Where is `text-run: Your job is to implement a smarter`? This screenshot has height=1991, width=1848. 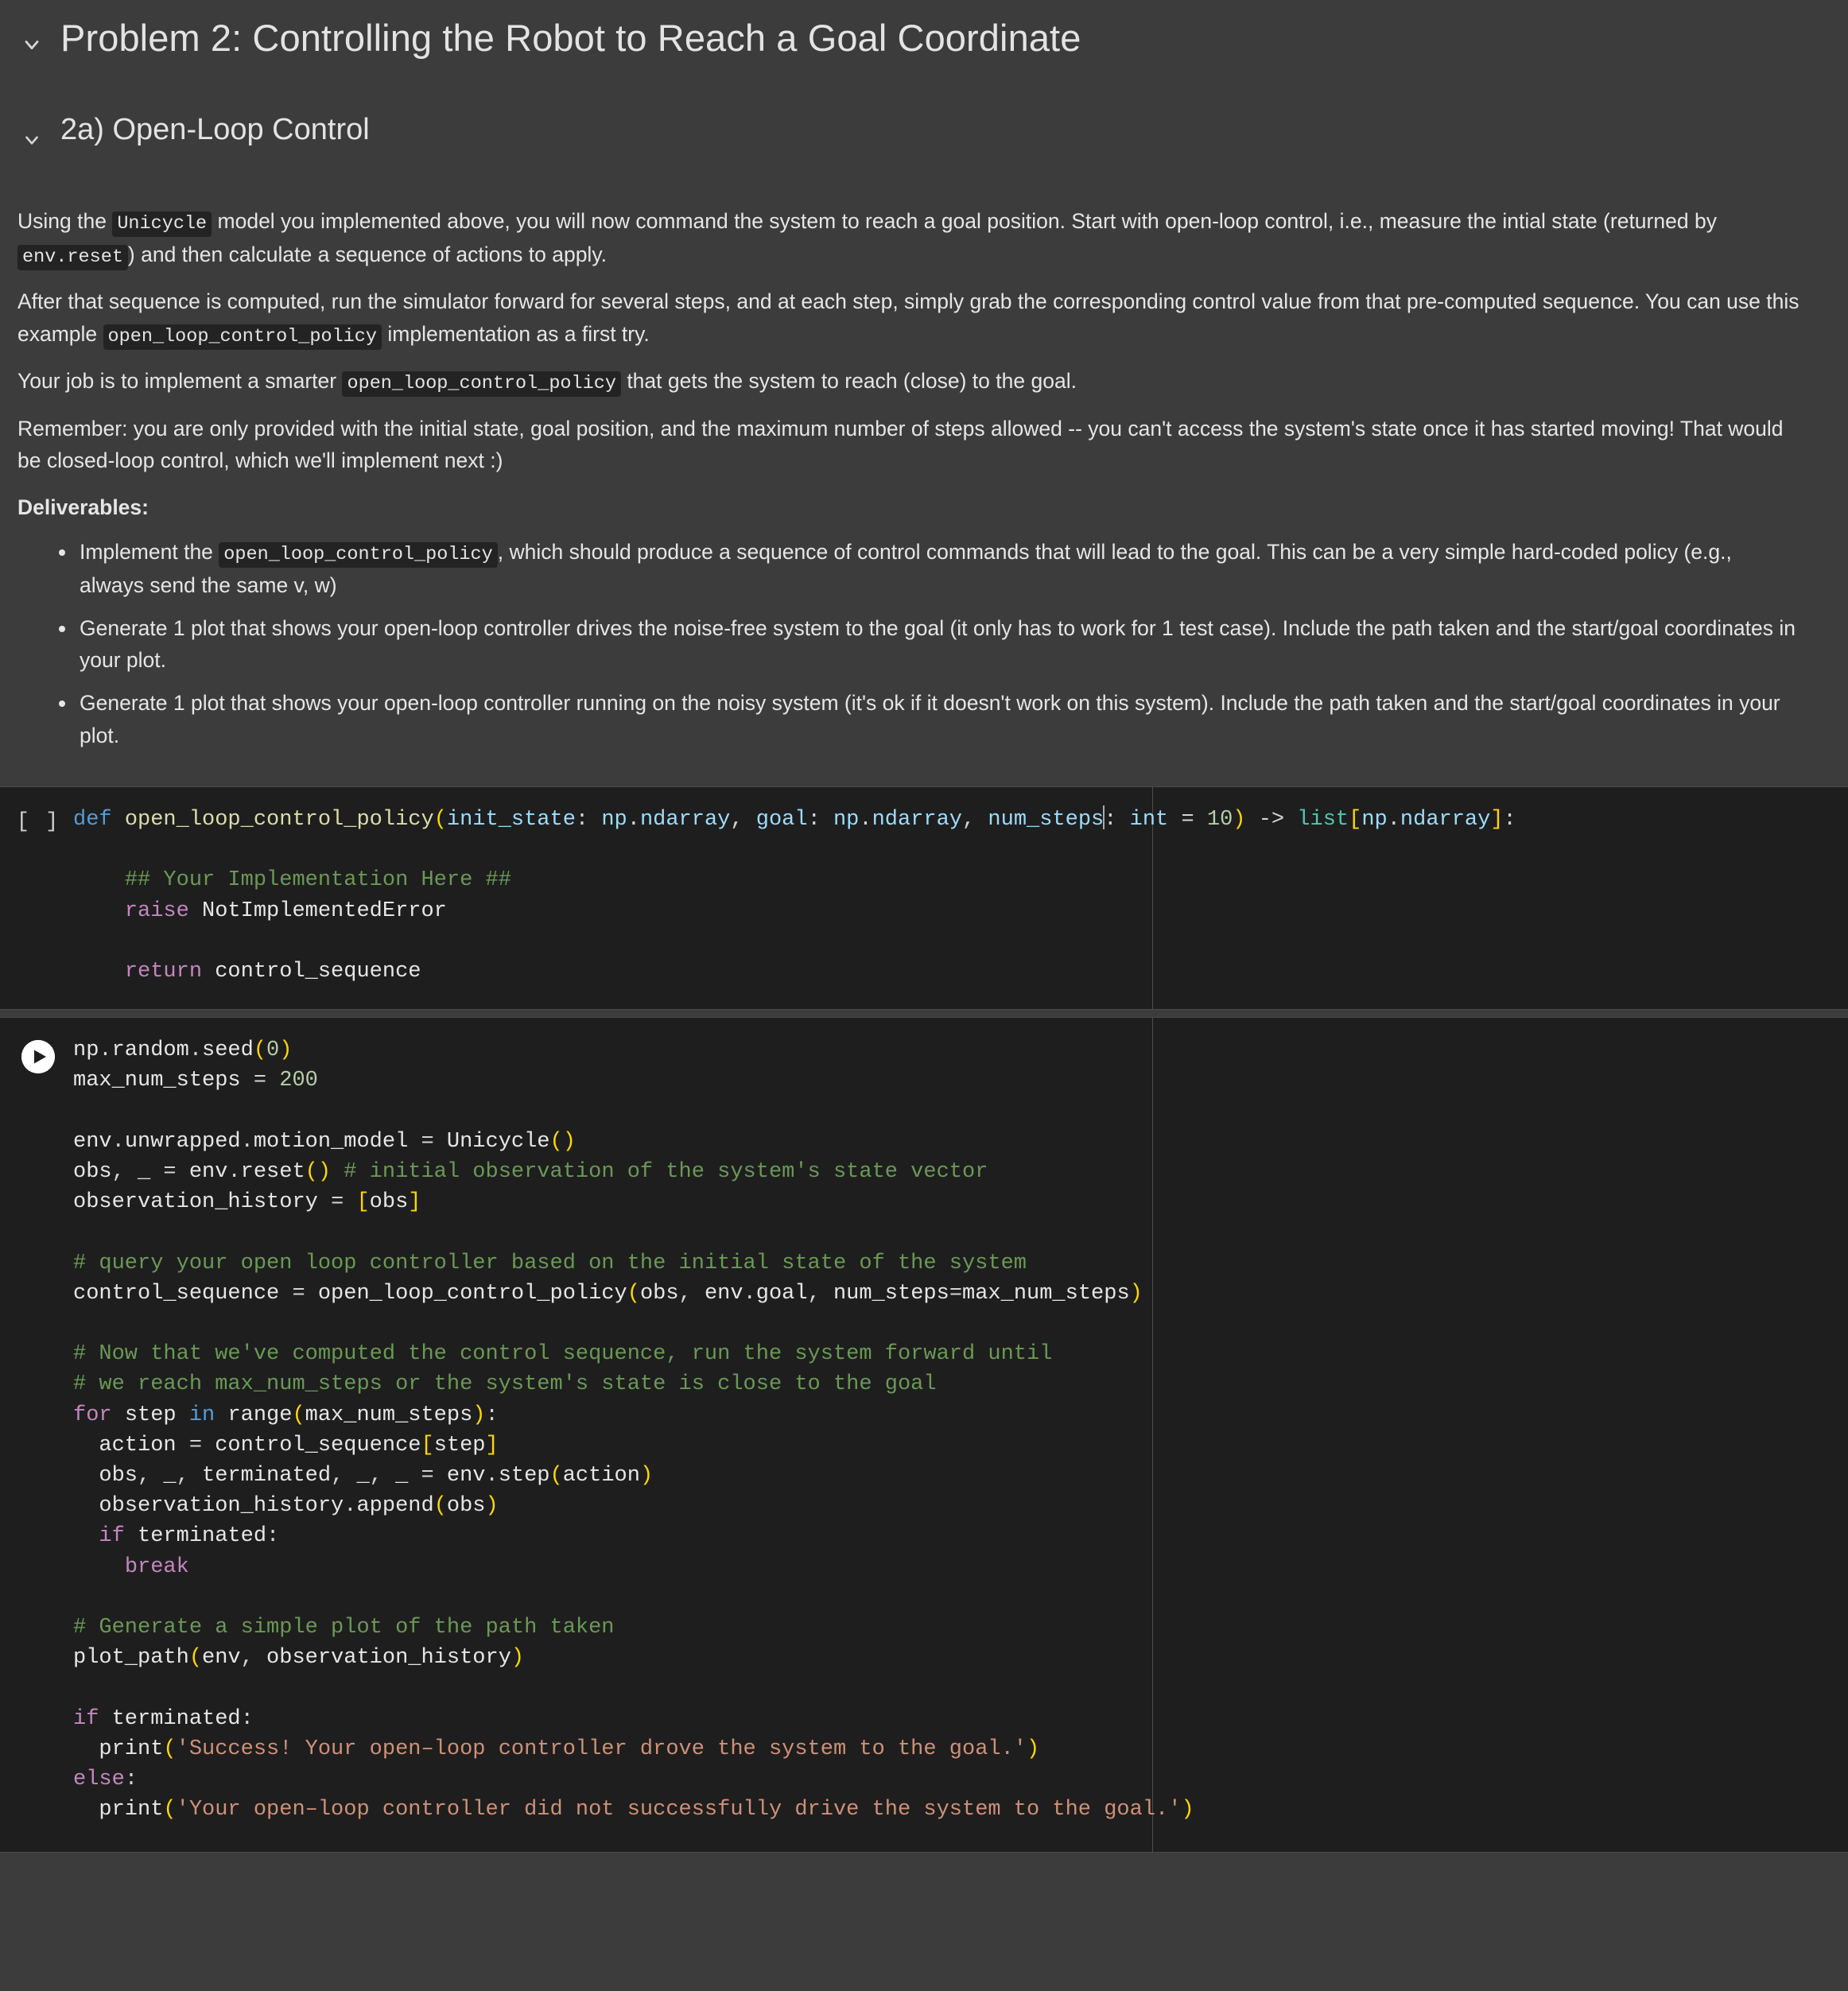
text-run: Your job is to implement a smarter is located at coordinates (180, 381).